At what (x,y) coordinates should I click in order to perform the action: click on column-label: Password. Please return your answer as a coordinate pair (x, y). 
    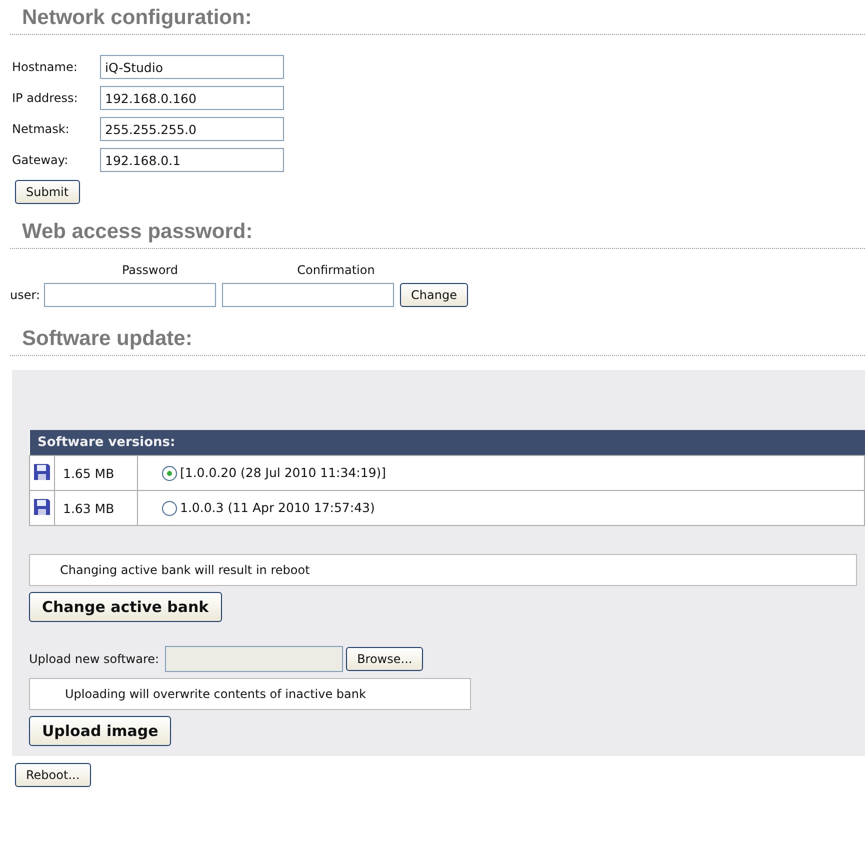
    Looking at the image, I should click on (150, 270).